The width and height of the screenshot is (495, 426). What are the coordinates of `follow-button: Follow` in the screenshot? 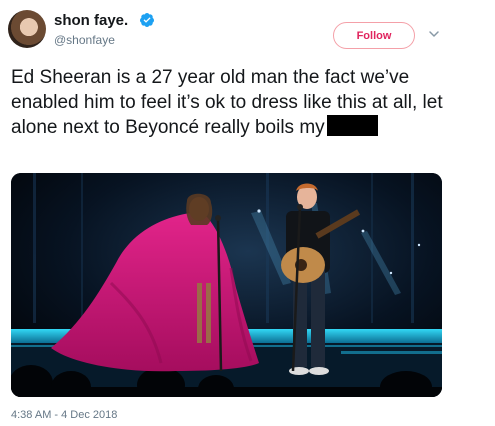 It's located at (374, 35).